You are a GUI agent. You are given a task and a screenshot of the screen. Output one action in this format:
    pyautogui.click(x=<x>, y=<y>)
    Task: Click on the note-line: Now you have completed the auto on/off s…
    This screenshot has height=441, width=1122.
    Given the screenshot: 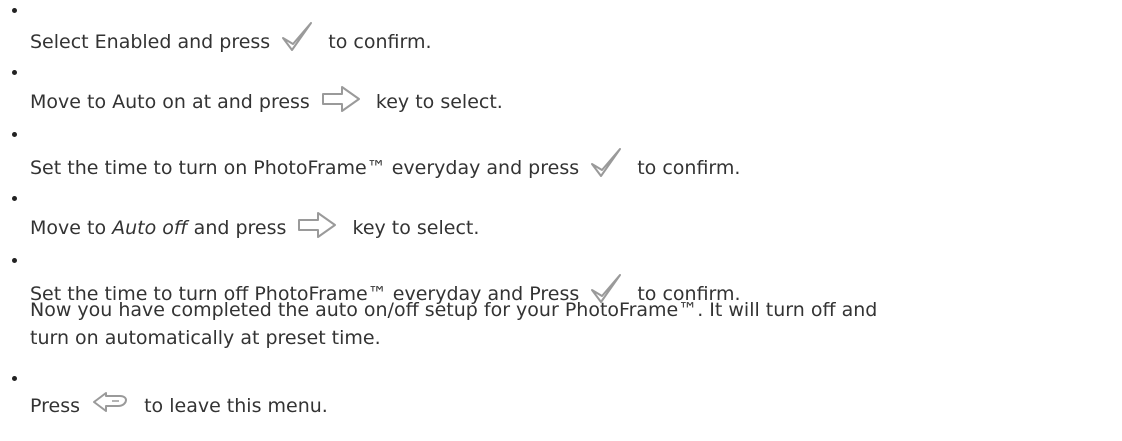 What is the action you would take?
    pyautogui.click(x=454, y=310)
    